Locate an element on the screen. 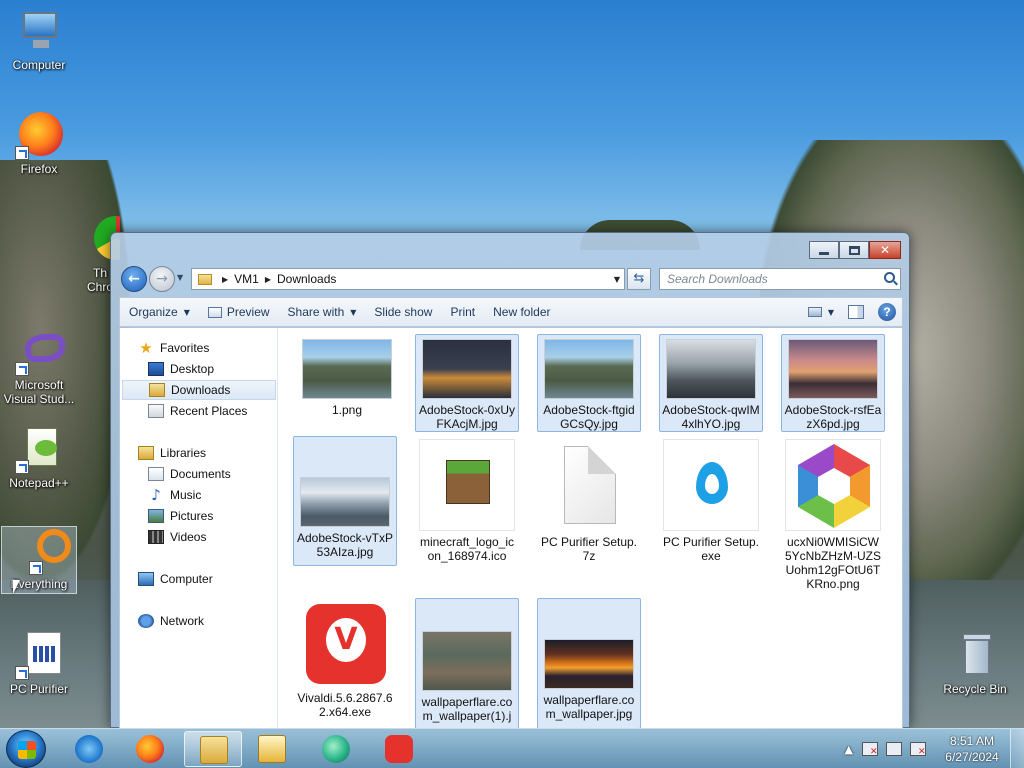 Image resolution: width=1024 pixels, height=768 pixels. nav-computer: Computer is located at coordinates (199, 579).